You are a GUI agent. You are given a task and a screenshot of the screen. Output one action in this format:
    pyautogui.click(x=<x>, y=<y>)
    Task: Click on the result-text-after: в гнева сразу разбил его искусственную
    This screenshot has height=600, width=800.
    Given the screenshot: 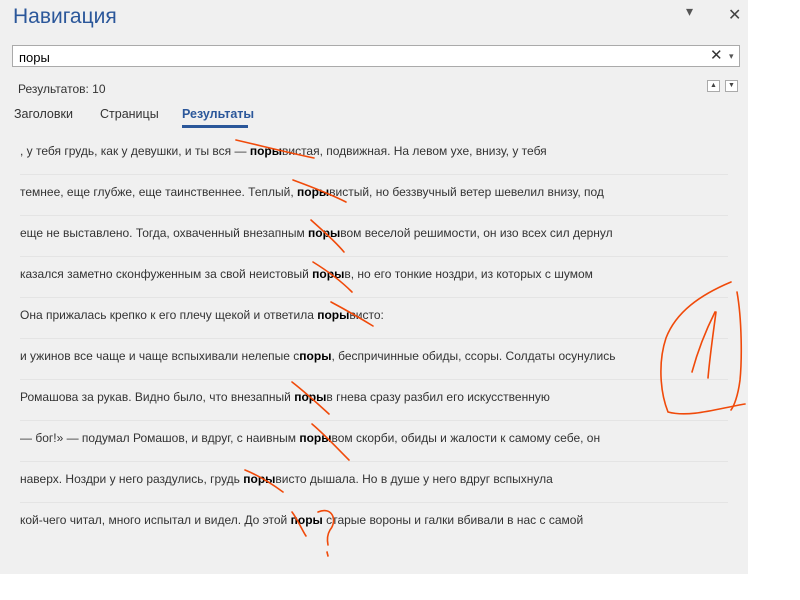 What is the action you would take?
    pyautogui.click(x=438, y=397)
    